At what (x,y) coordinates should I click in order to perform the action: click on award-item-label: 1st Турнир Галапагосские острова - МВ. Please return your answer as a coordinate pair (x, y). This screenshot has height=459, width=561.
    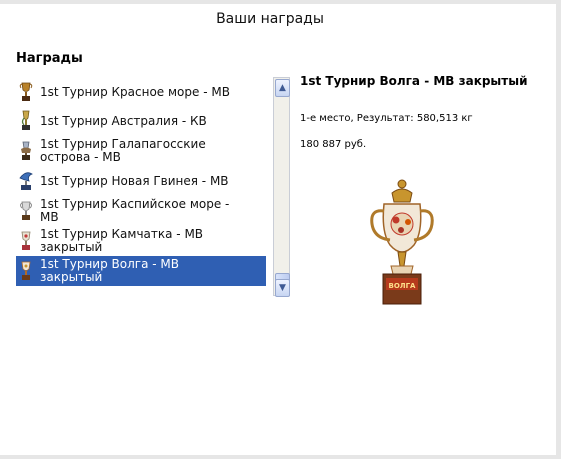
    Looking at the image, I should click on (123, 150).